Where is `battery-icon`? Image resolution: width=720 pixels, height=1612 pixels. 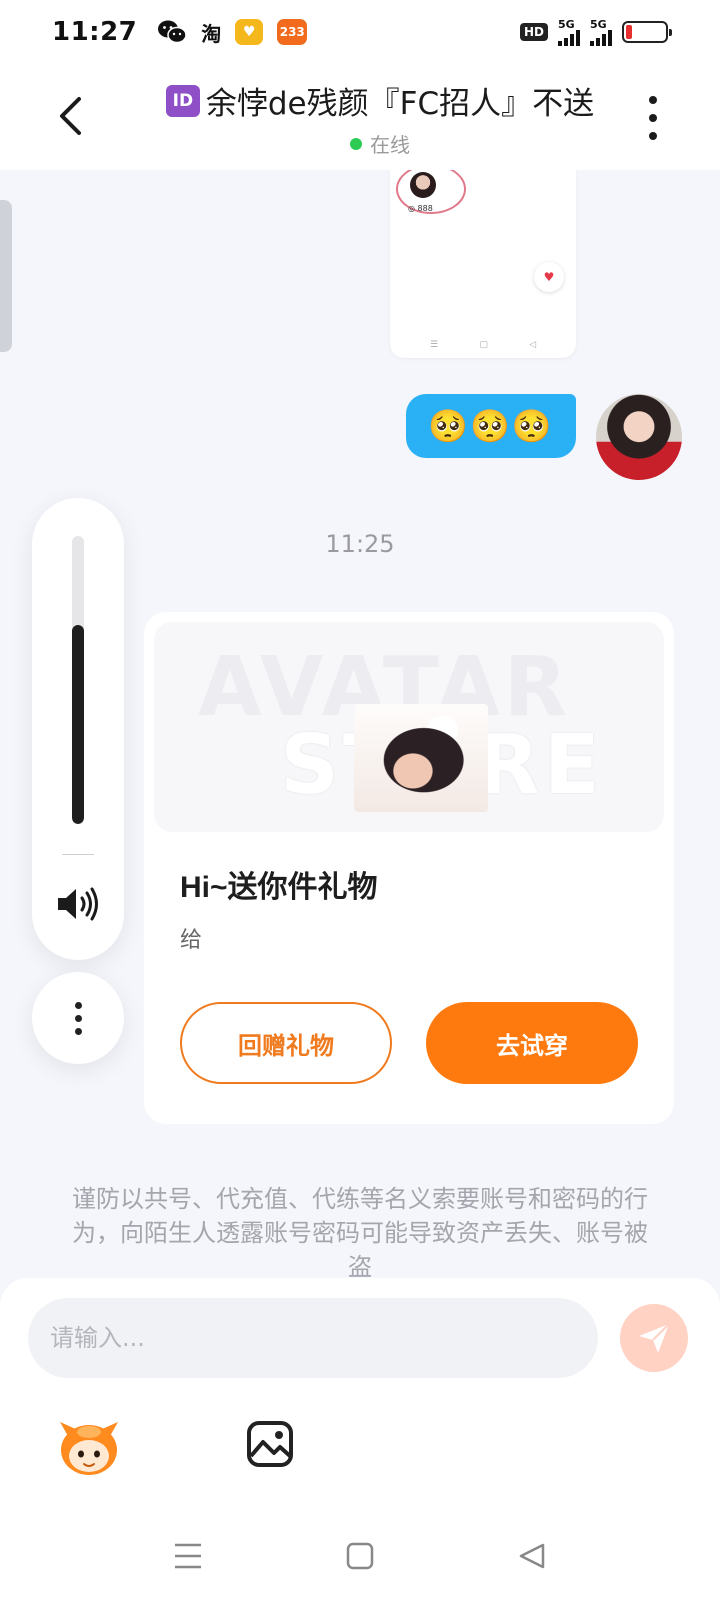
battery-icon is located at coordinates (647, 32).